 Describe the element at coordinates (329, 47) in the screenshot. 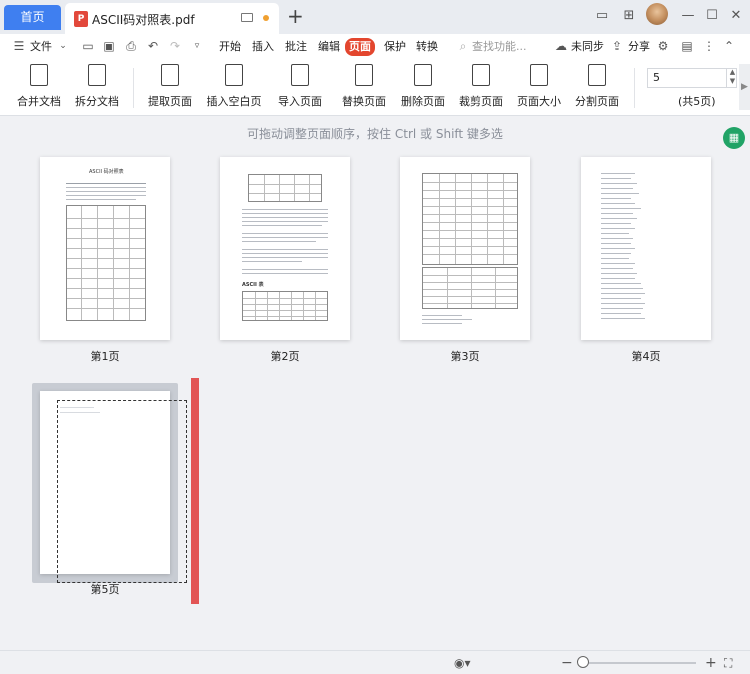

I see `menu-edit: 编辑` at that location.